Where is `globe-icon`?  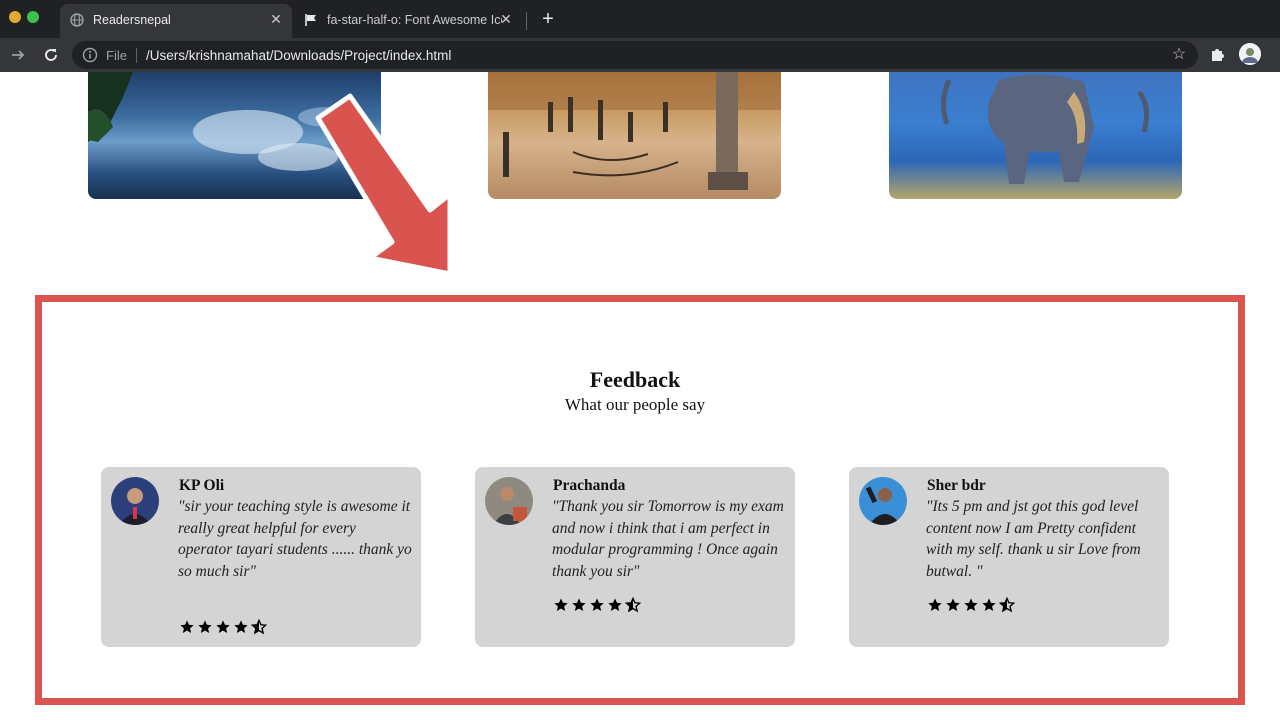
globe-icon is located at coordinates (77, 20).